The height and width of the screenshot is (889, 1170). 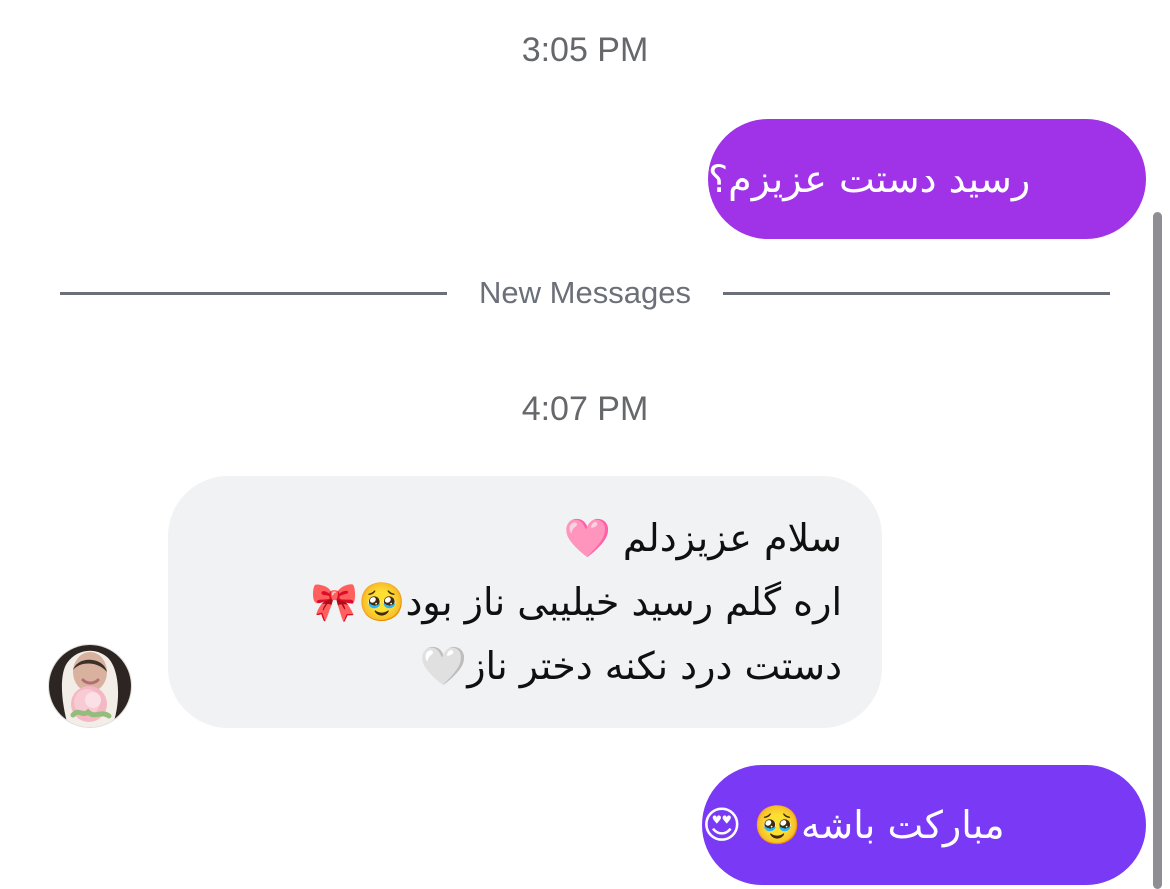 I want to click on sent-message-bubble: رسید دستت عزیزم؟, so click(x=927, y=179).